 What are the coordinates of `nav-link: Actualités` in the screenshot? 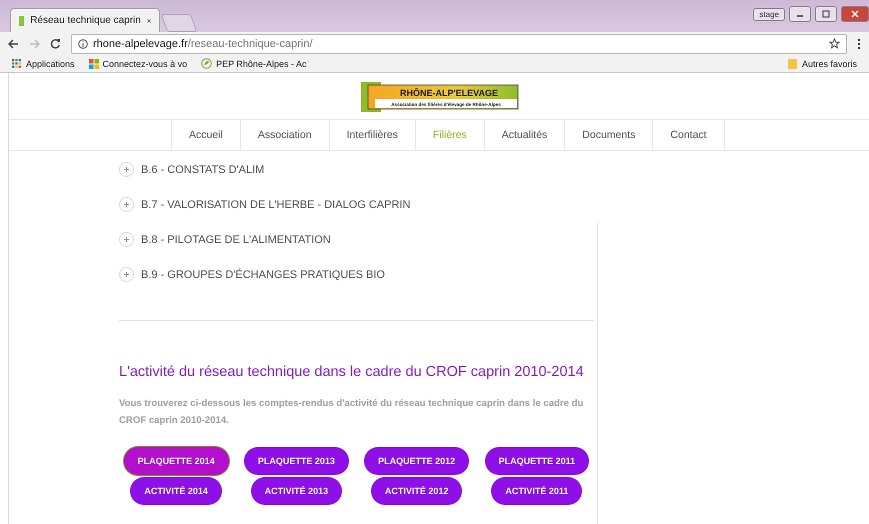 It's located at (525, 135).